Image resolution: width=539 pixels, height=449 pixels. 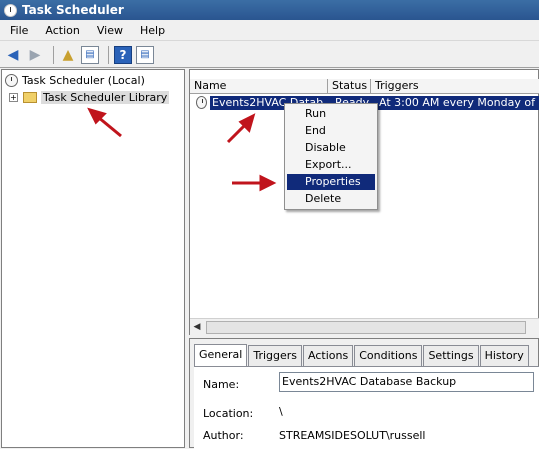 I want to click on show-hide-action-pane-icon: ▤, so click(x=145, y=54).